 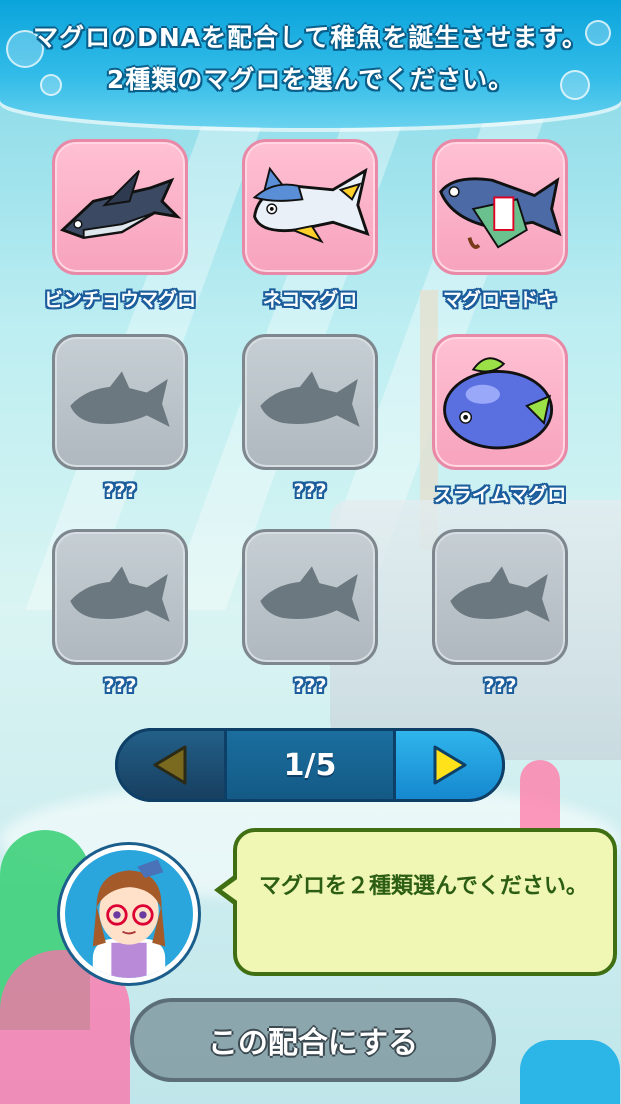 What do you see at coordinates (423, 886) in the screenshot?
I see `guide-message: マグロを２種類選んでください。` at bounding box center [423, 886].